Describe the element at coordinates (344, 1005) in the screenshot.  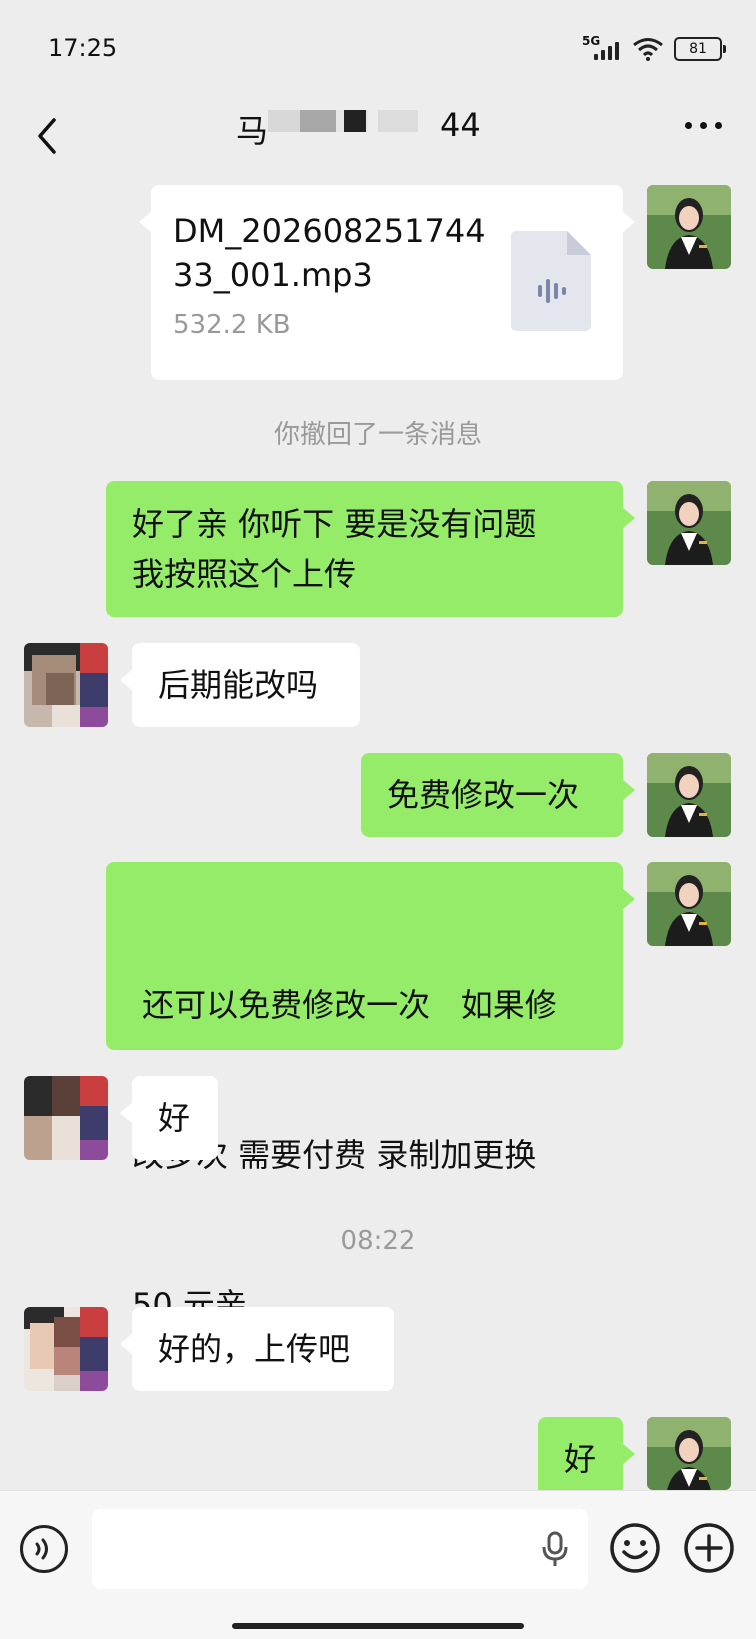
I see `message-line: 还可以免费修改一次 如果修` at that location.